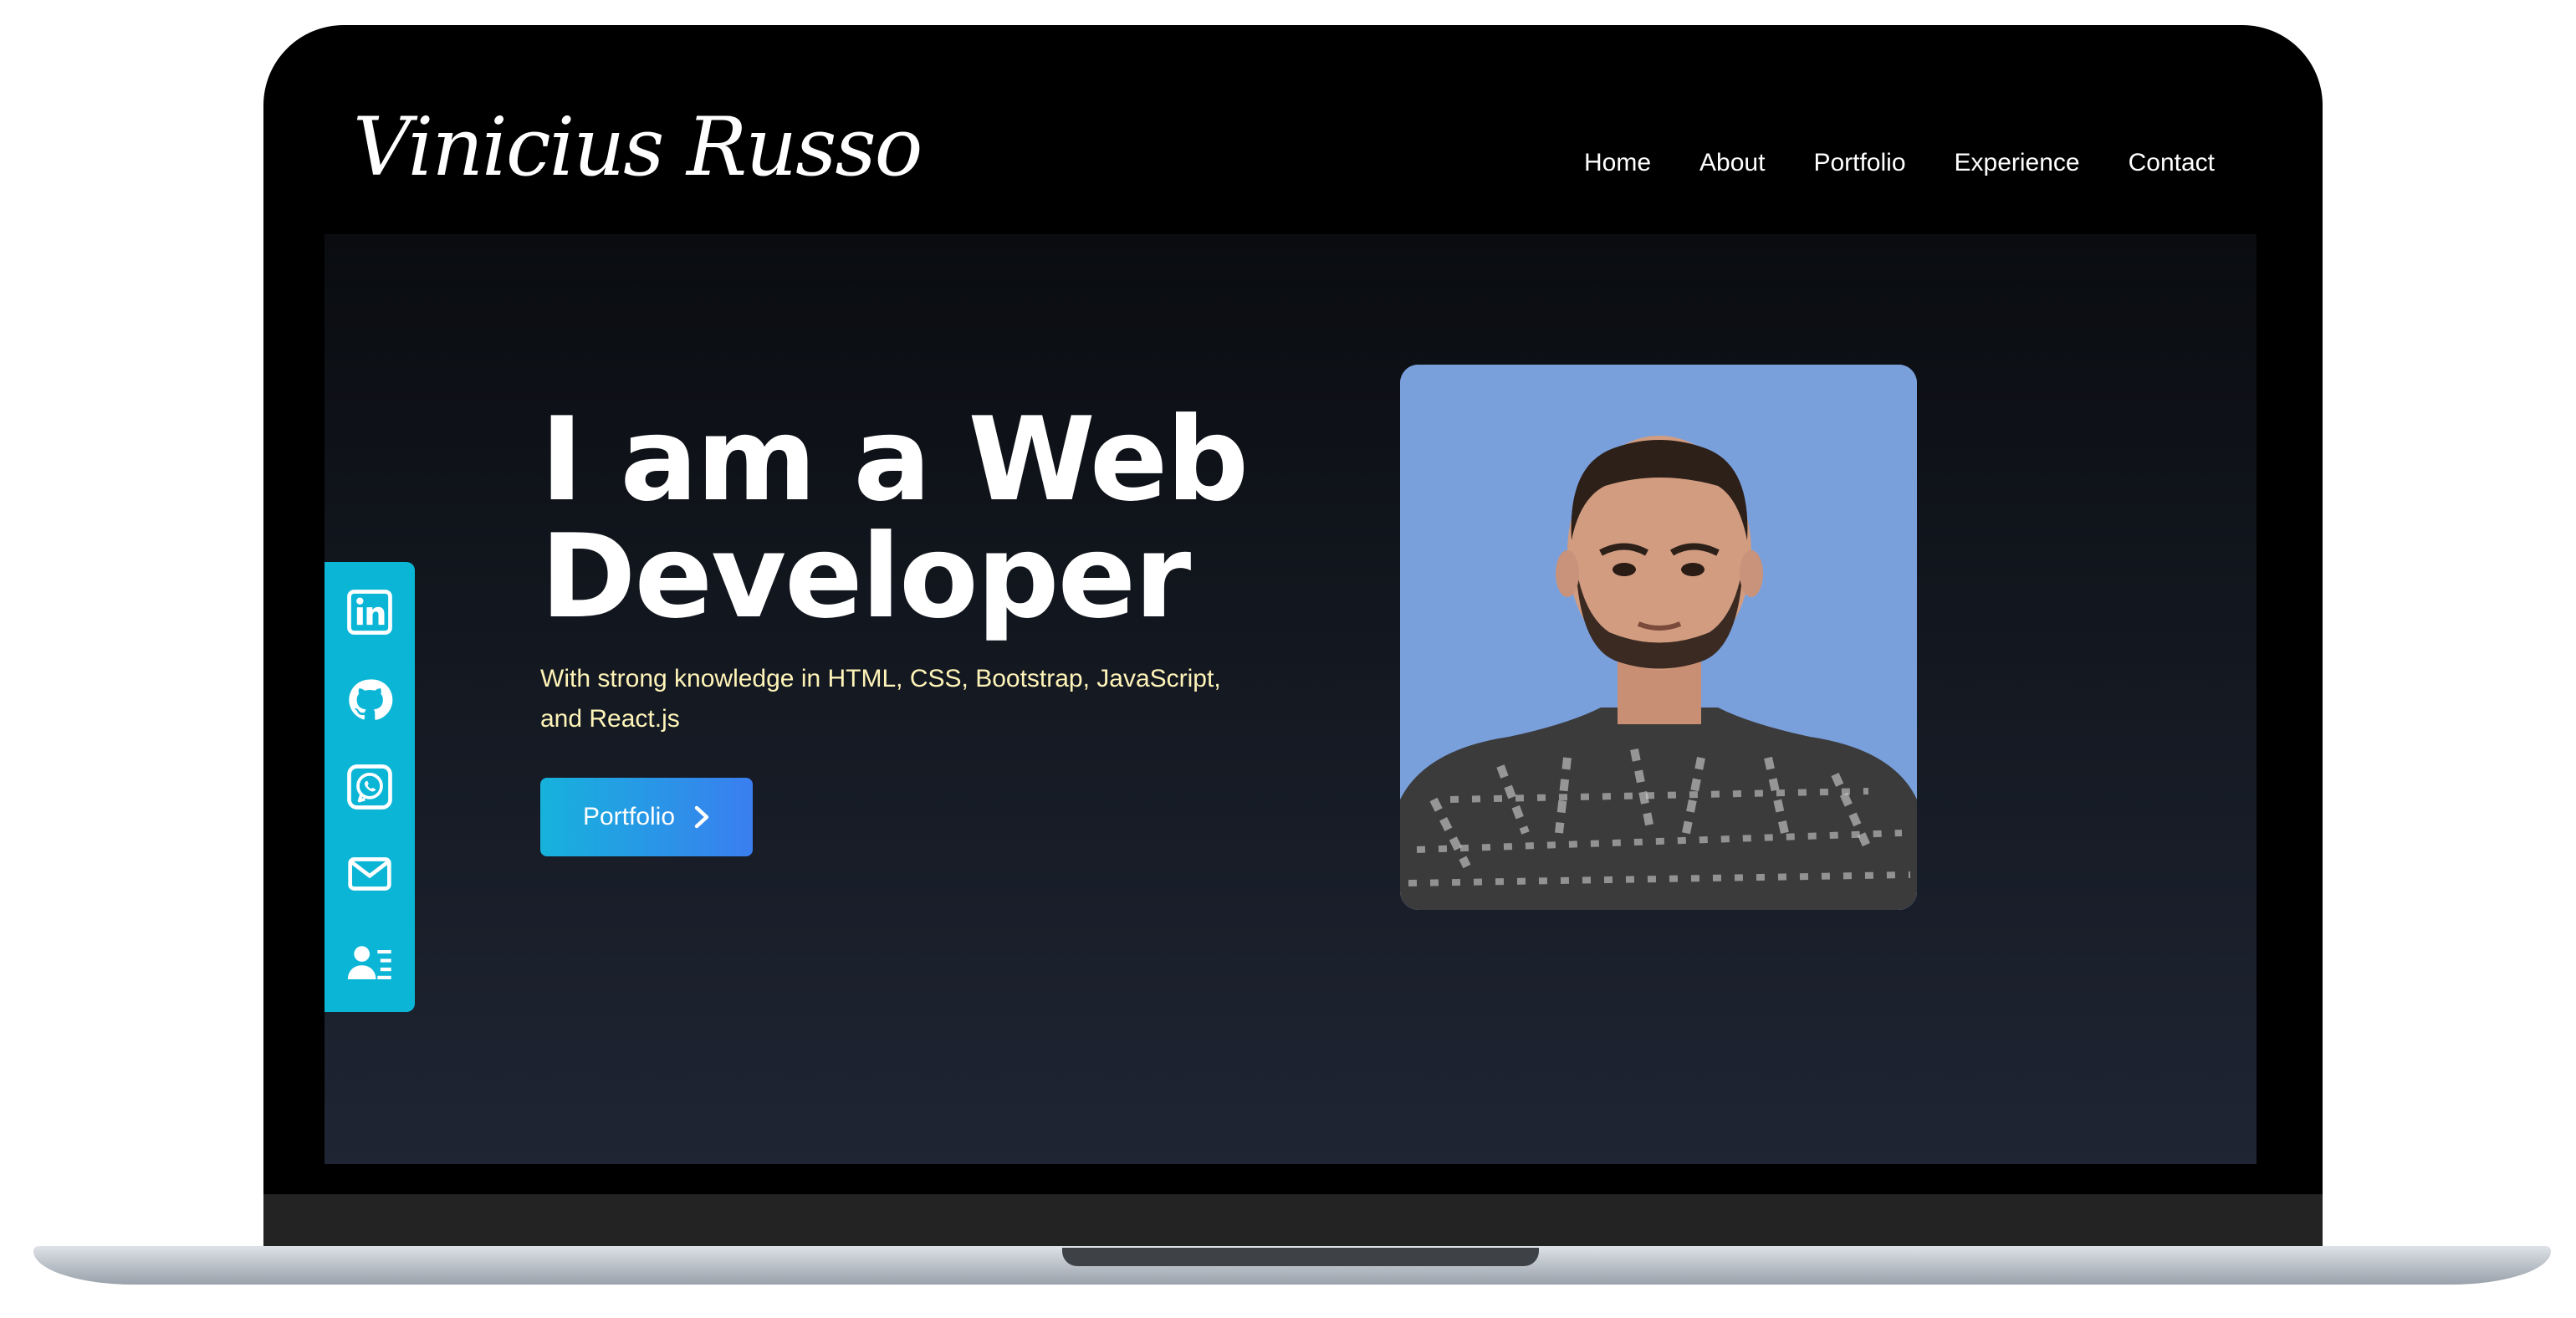 This screenshot has width=2576, height=1318. I want to click on nav-link-contact: Contact, so click(2172, 163).